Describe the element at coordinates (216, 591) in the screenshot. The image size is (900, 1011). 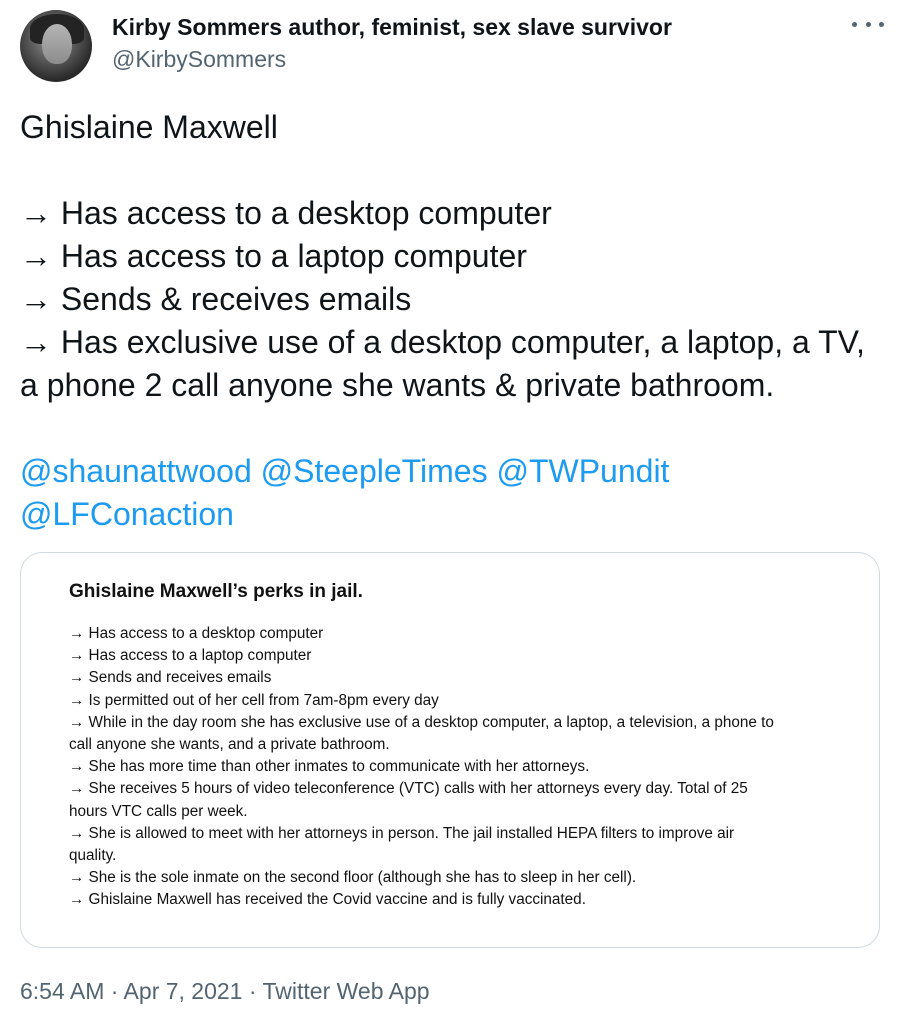
I see `image-card-title: Ghislaine Maxwell’s perks in jail.` at that location.